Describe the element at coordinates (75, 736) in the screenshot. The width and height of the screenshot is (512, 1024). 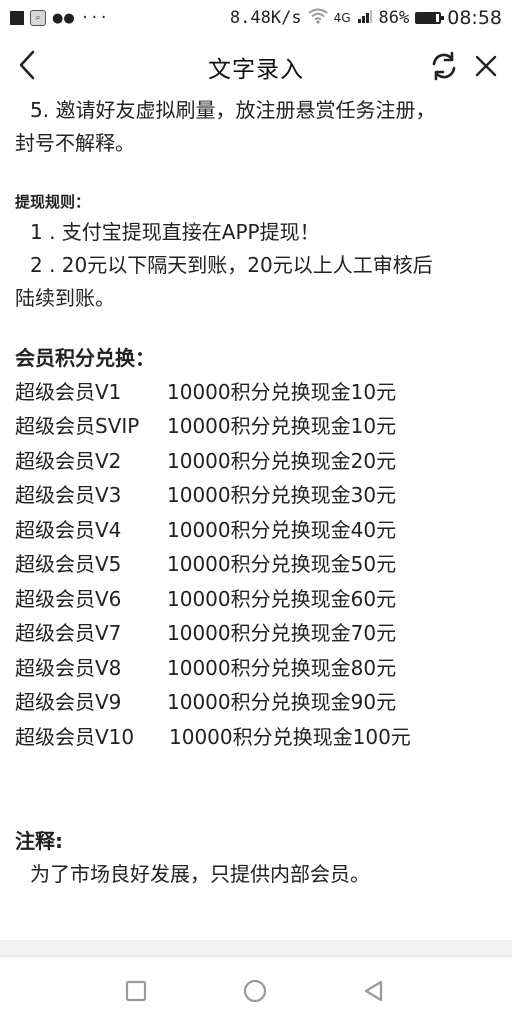
I see `member-level-name: 超级会员V10` at that location.